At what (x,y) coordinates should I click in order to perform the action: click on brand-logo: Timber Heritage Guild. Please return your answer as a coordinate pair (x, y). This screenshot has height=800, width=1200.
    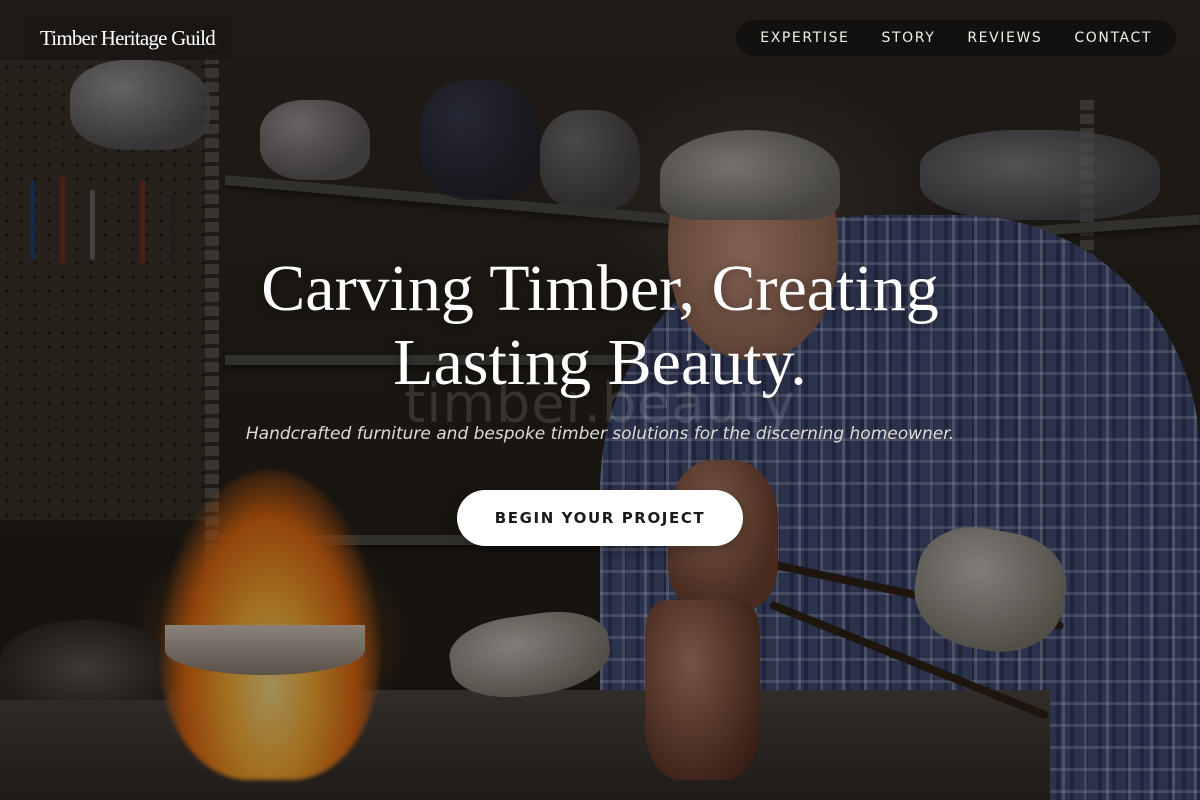
    Looking at the image, I should click on (127, 38).